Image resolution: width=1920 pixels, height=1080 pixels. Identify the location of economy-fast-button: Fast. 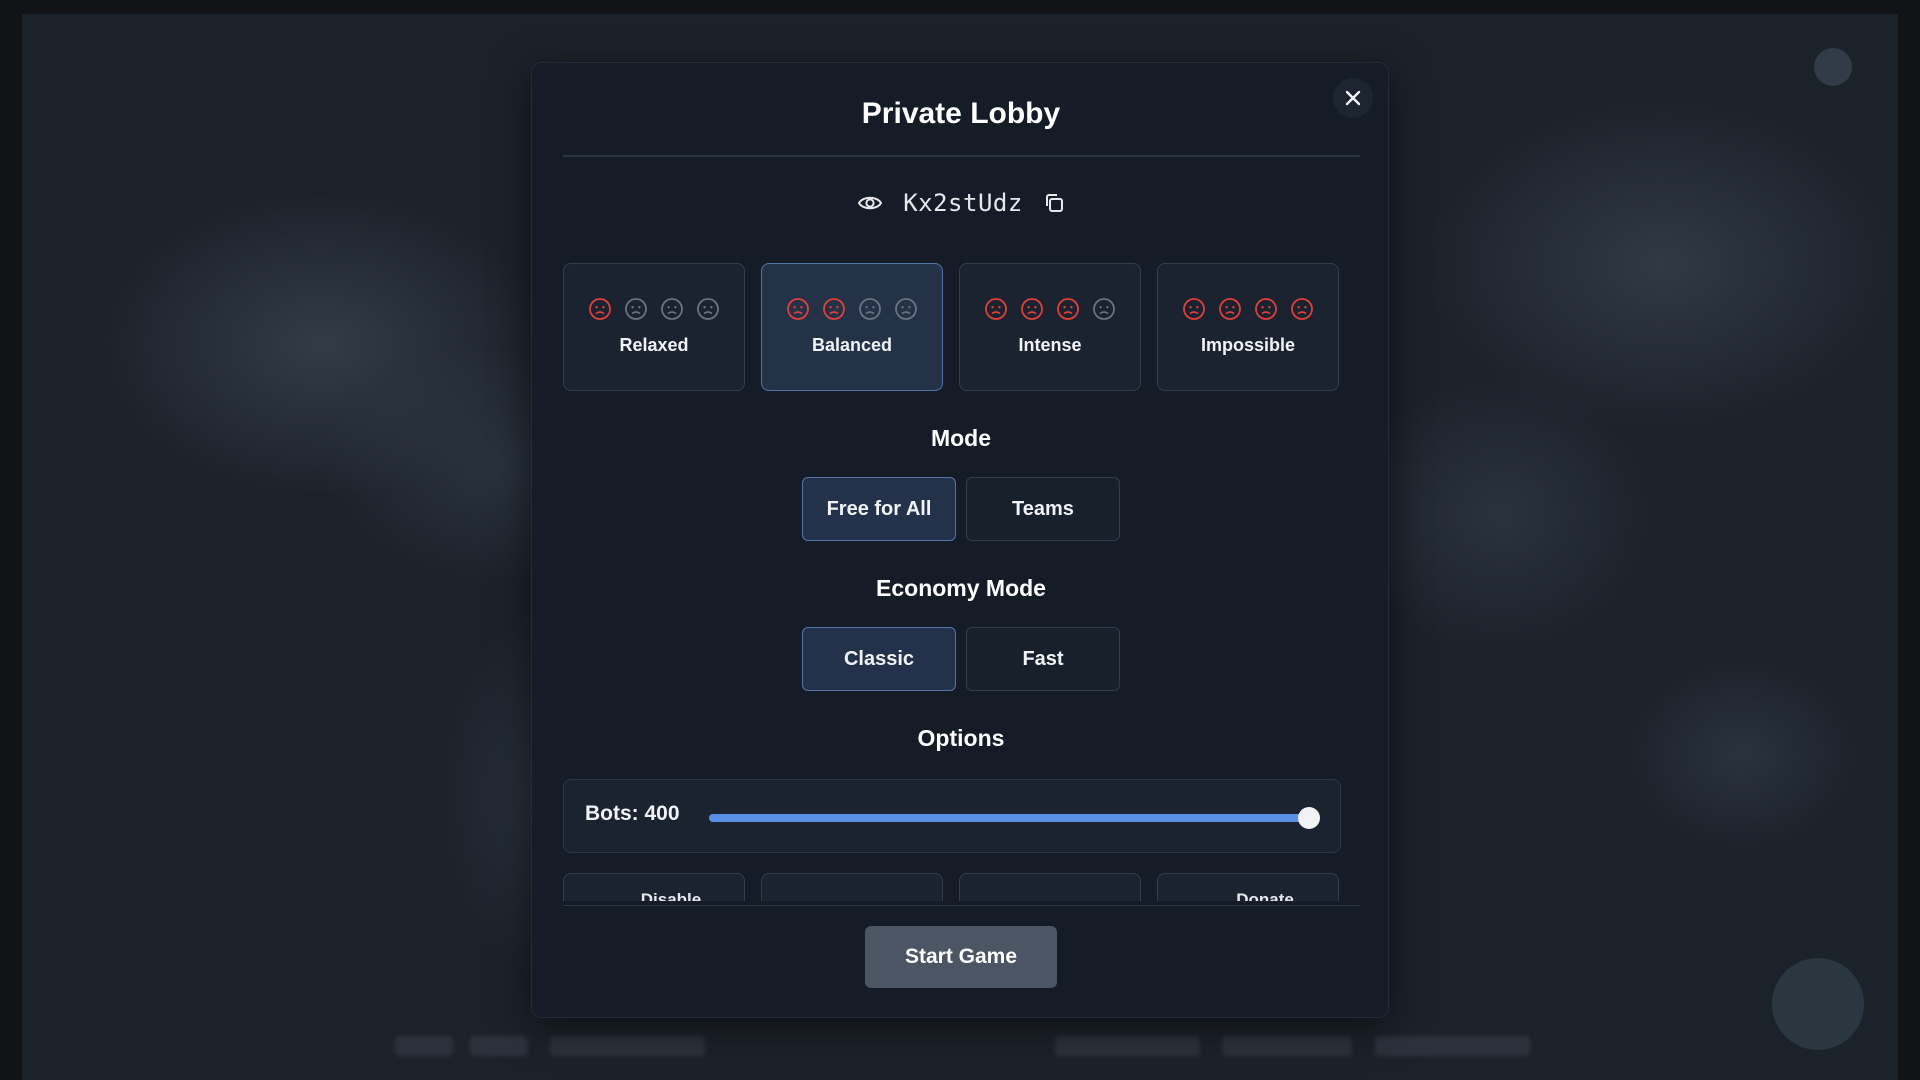
(1043, 659).